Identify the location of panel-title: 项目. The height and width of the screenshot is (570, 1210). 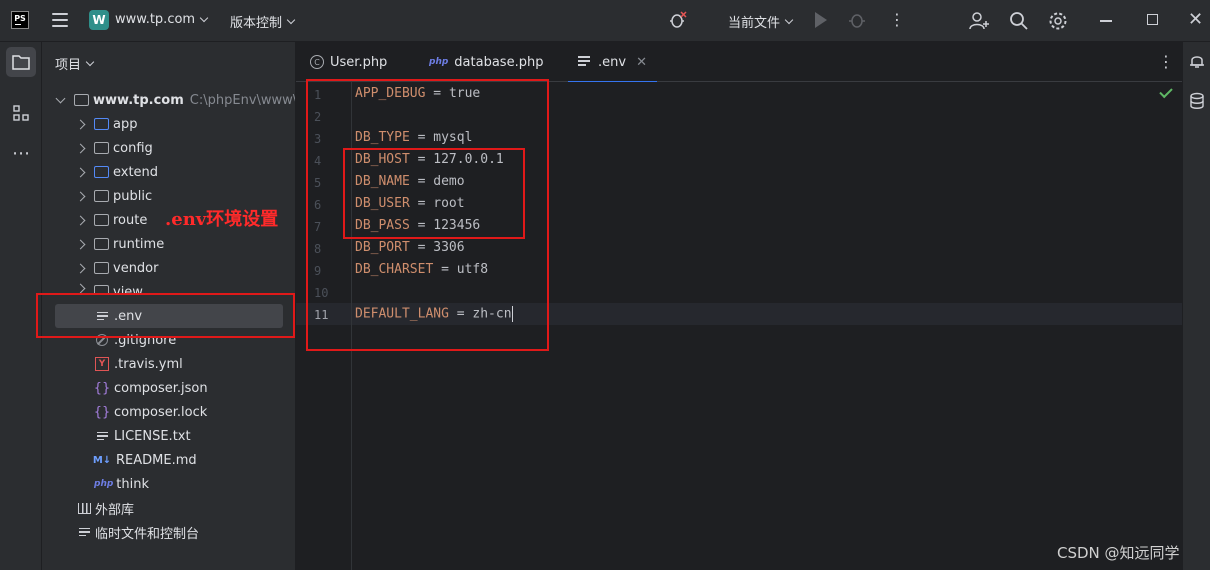
(68, 65).